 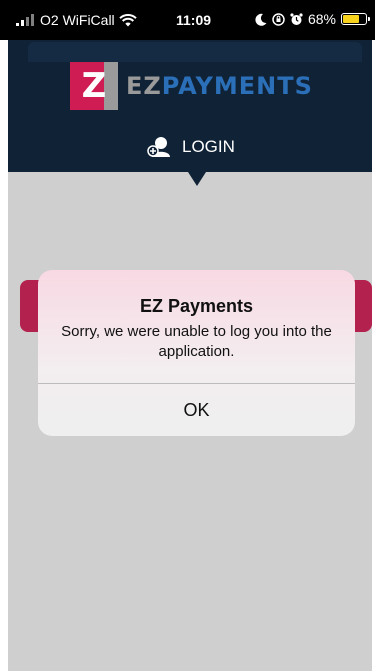 What do you see at coordinates (296, 18) in the screenshot?
I see `alarm-icon` at bounding box center [296, 18].